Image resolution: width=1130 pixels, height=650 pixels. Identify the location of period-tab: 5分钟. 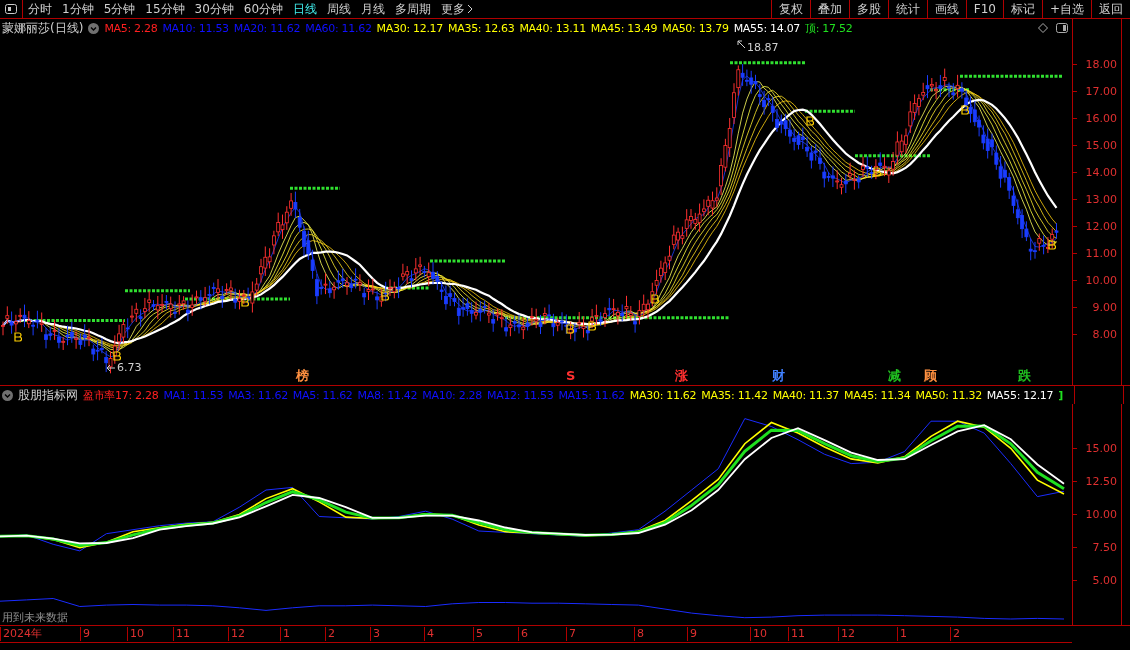
(119, 9).